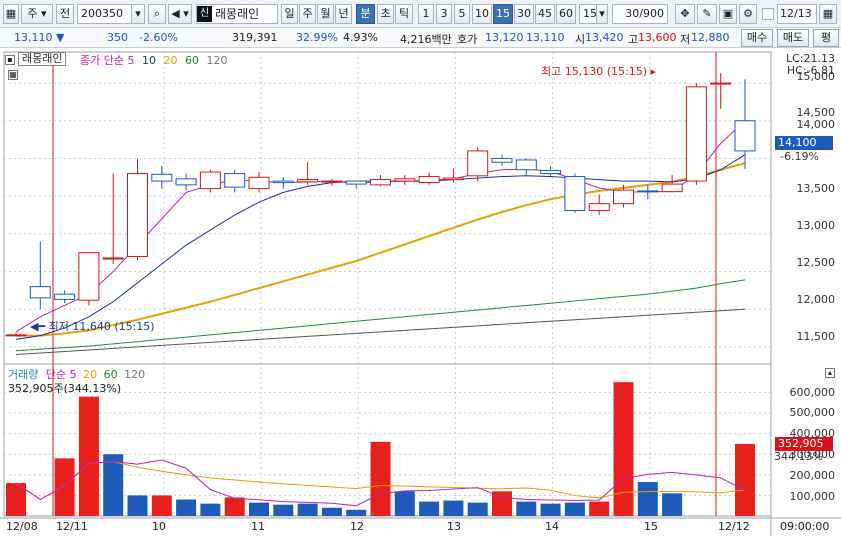 Image resolution: width=841 pixels, height=538 pixels. Describe the element at coordinates (816, 76) in the screenshot. I see `y-tick-15000: 15,000` at that location.